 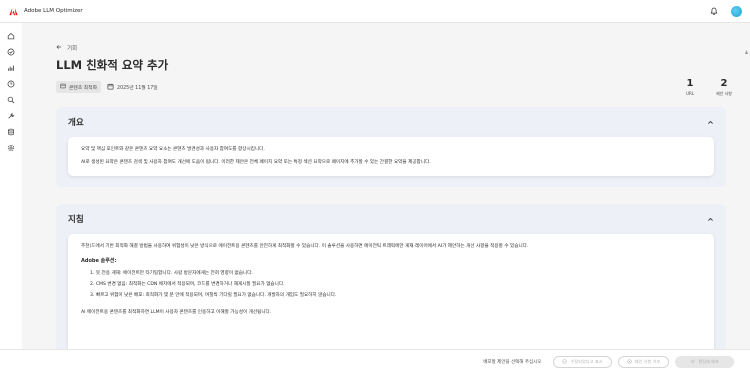 What do you see at coordinates (72, 49) in the screenshot?
I see `back-label: 기회` at bounding box center [72, 49].